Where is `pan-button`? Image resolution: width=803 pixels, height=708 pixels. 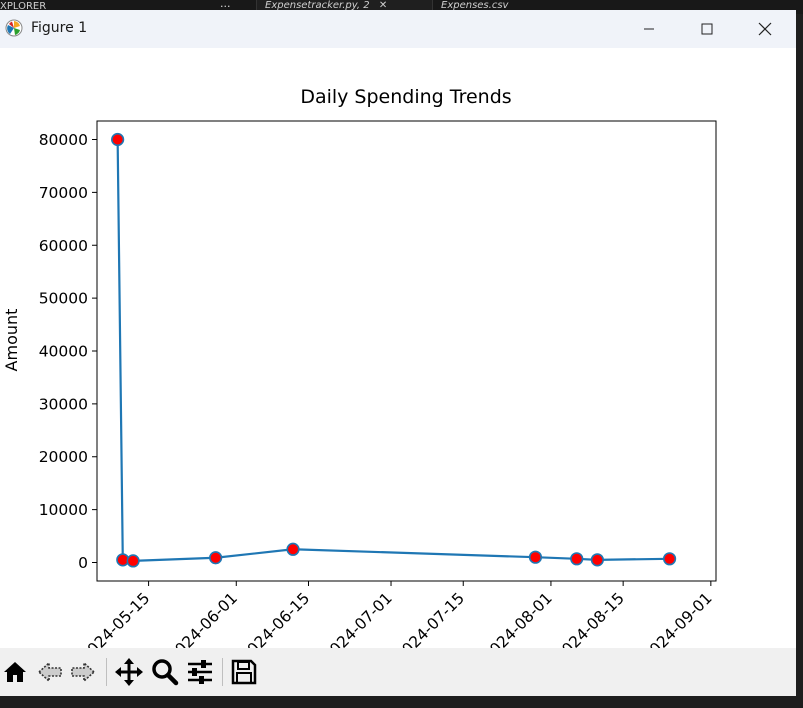
pan-button is located at coordinates (129, 672).